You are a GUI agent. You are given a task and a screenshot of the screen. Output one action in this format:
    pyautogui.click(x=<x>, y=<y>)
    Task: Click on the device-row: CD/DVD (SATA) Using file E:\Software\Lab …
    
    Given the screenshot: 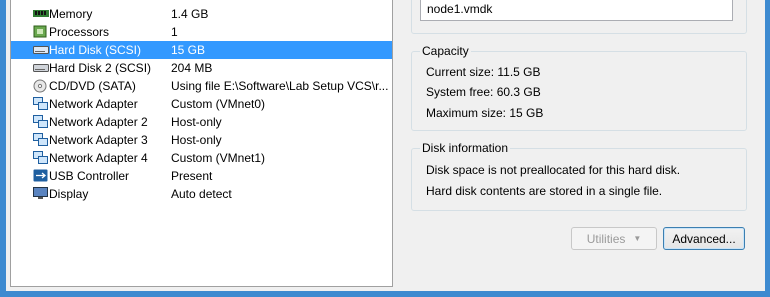 What is the action you would take?
    pyautogui.click(x=201, y=86)
    